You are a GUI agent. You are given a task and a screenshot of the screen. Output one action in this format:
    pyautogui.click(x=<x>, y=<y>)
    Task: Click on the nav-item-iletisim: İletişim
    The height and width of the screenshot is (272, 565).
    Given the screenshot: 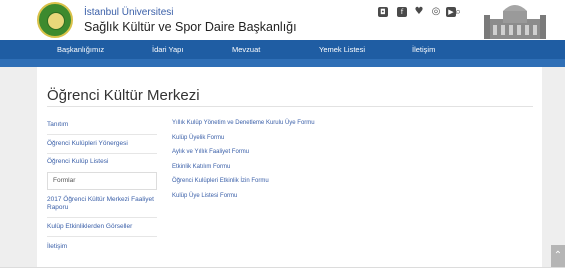 What is the action you would take?
    pyautogui.click(x=423, y=49)
    